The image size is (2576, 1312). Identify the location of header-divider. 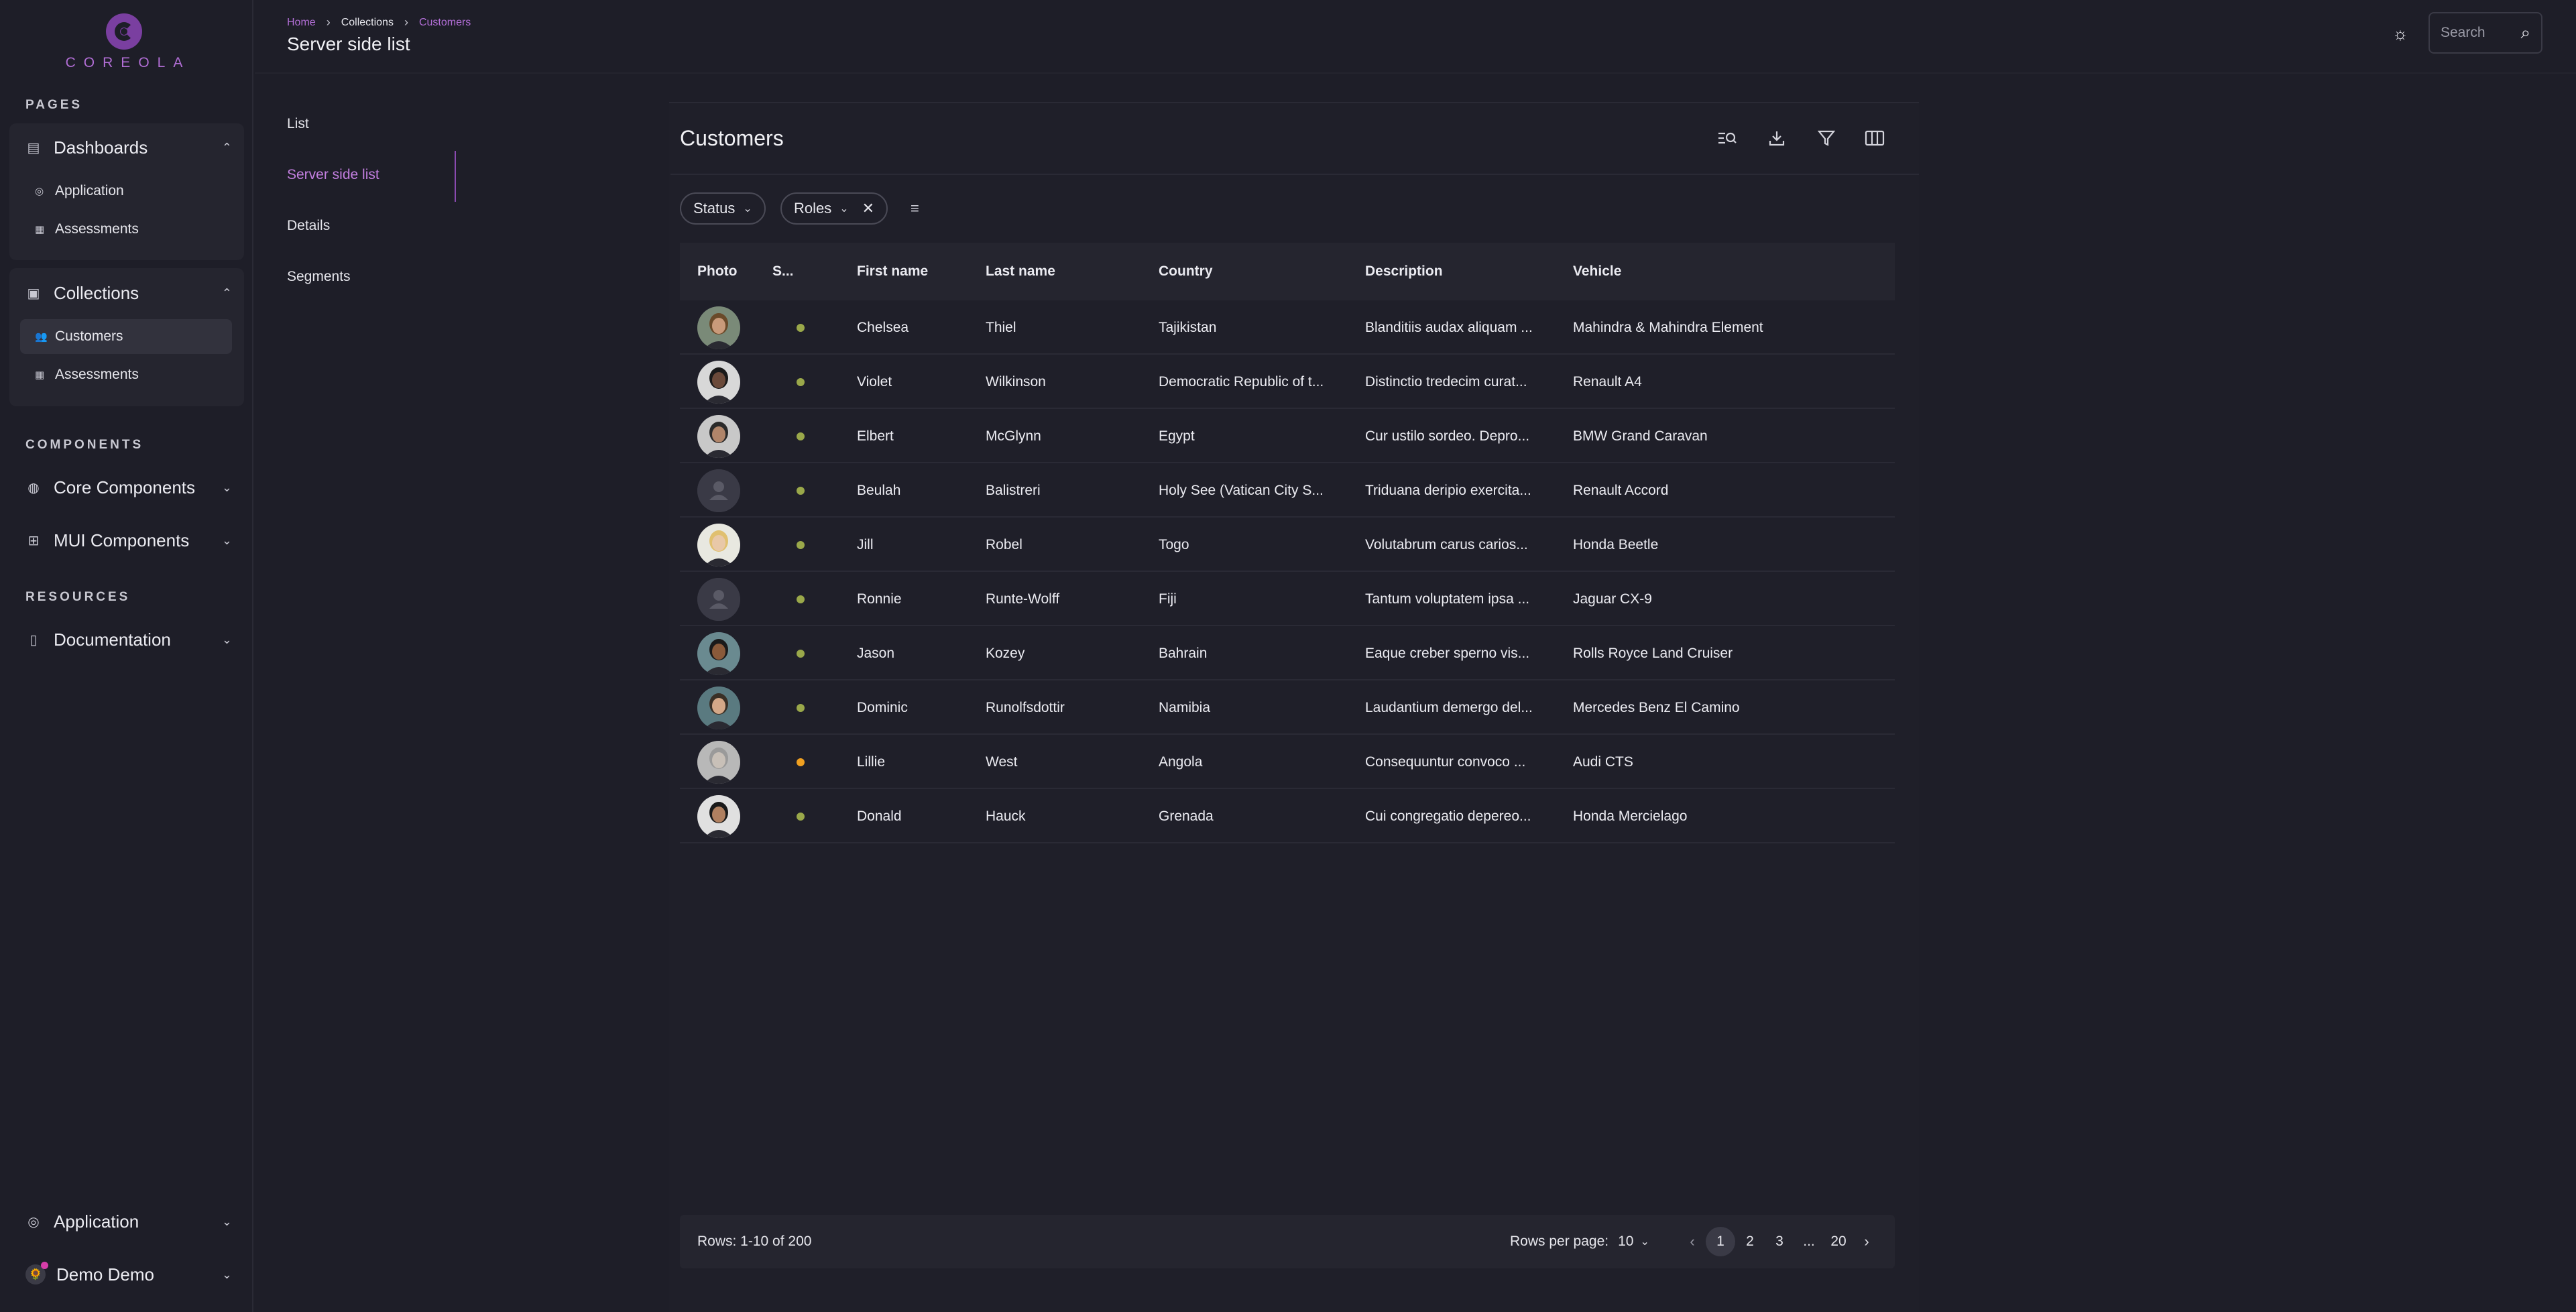
(1415, 73).